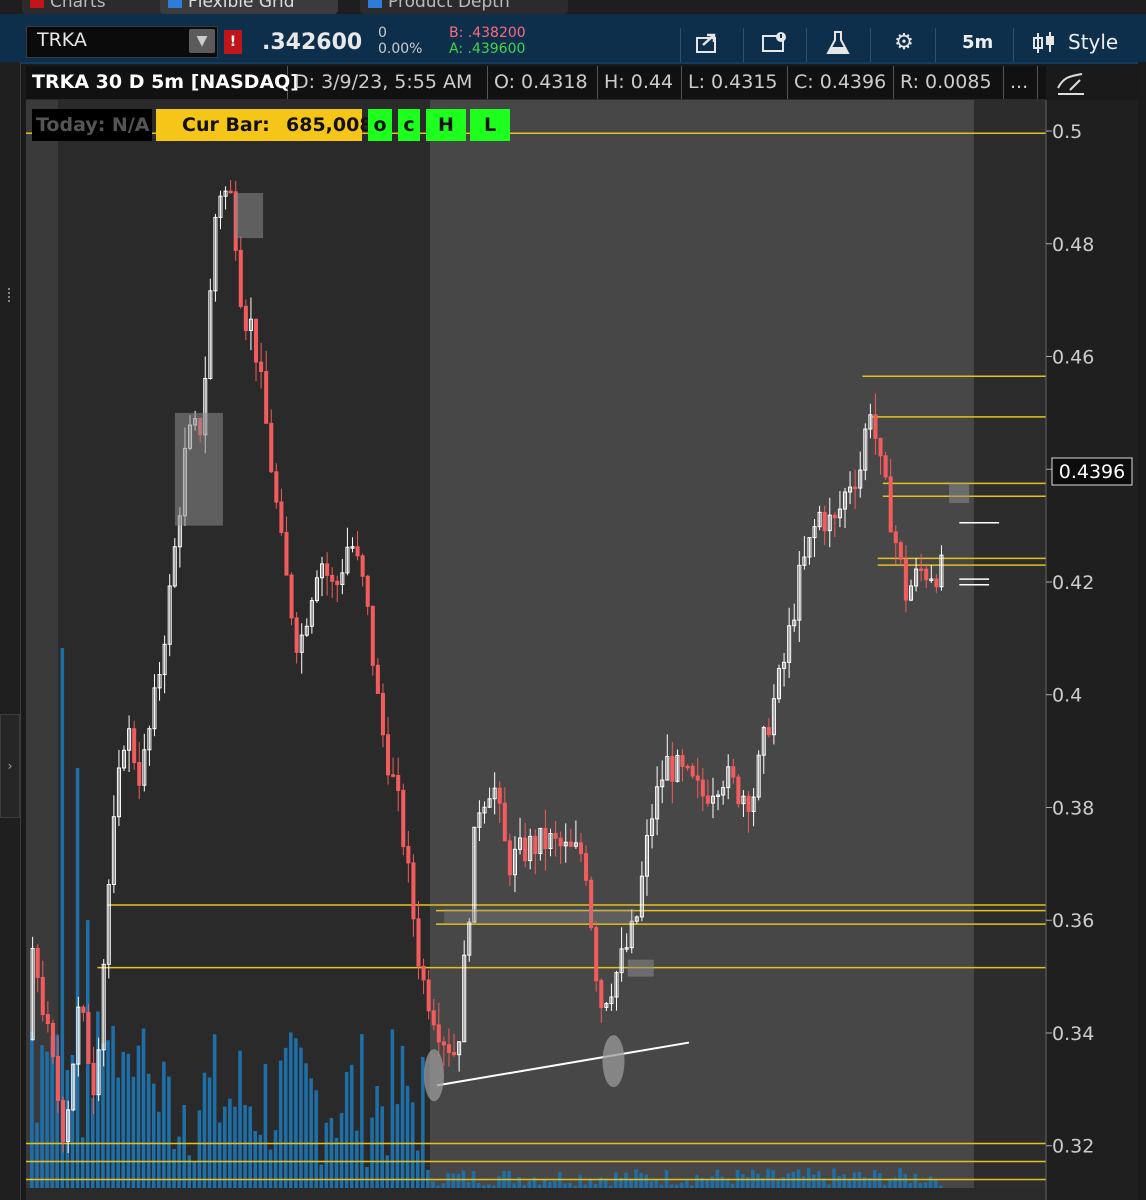 The height and width of the screenshot is (1200, 1146). I want to click on high-bubble: H, so click(446, 125).